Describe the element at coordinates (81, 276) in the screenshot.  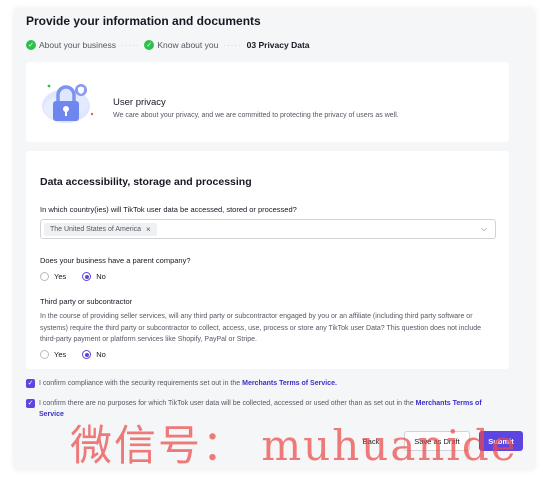
I see `parent-company-radio-group: Yes No` at that location.